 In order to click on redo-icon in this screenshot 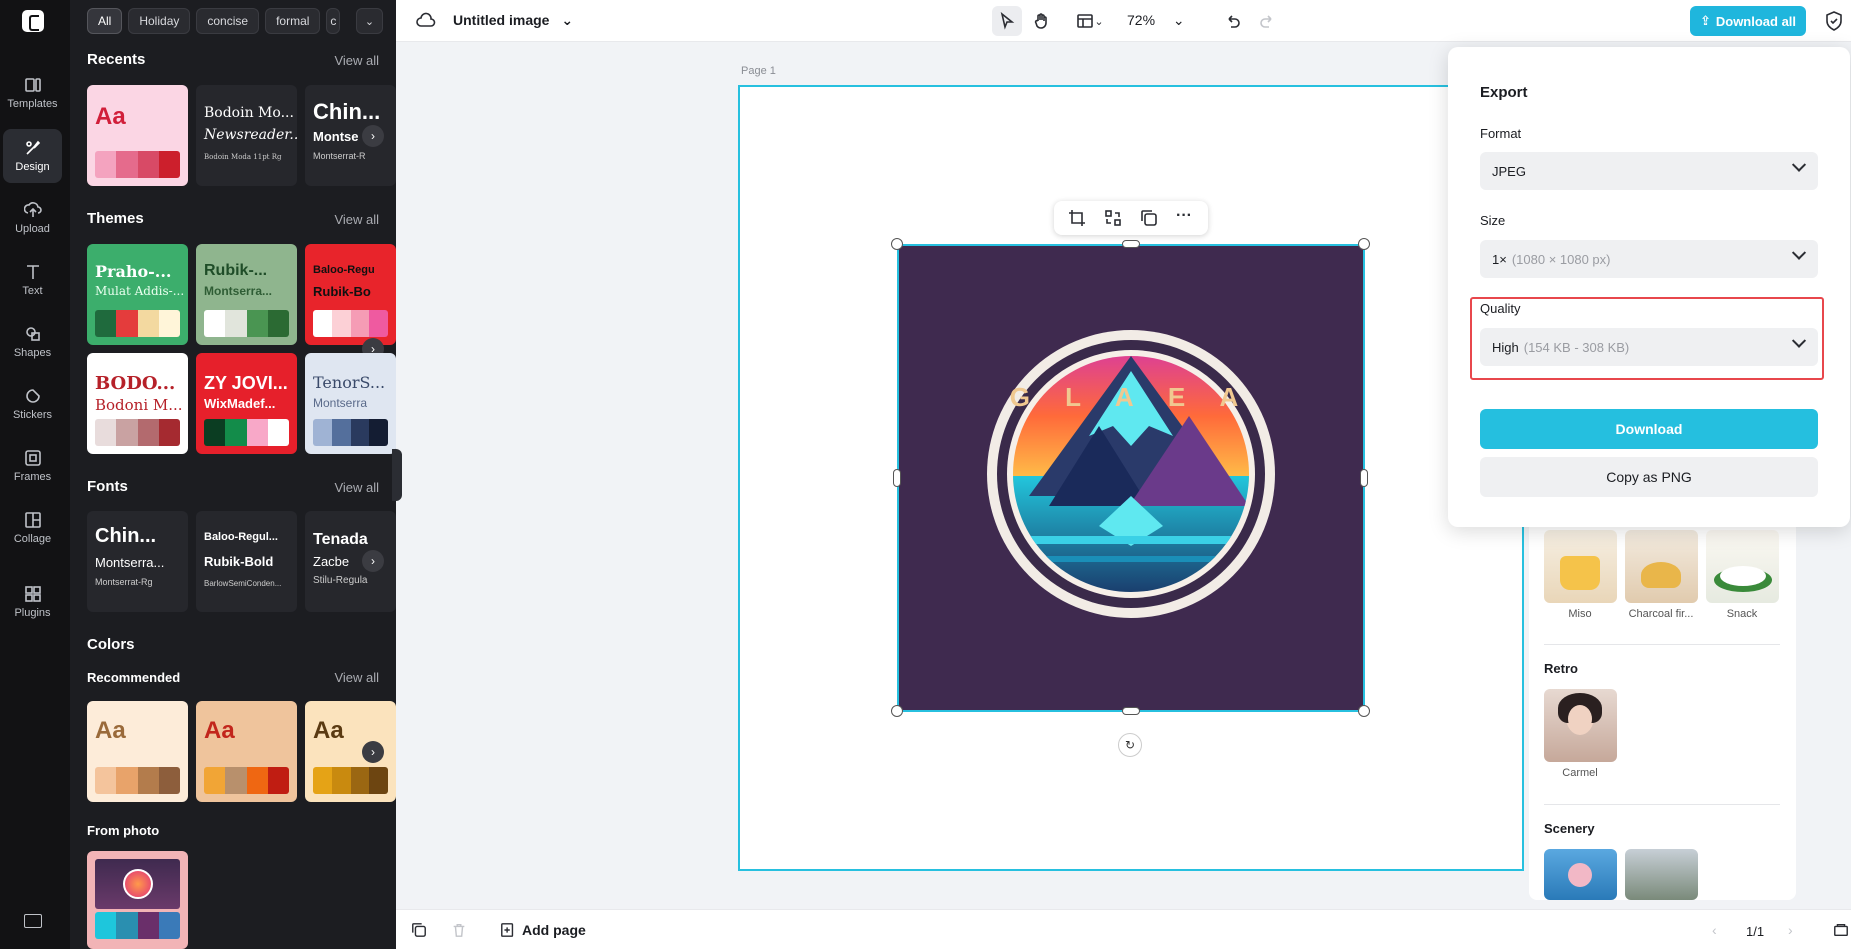, I will do `click(1266, 21)`.